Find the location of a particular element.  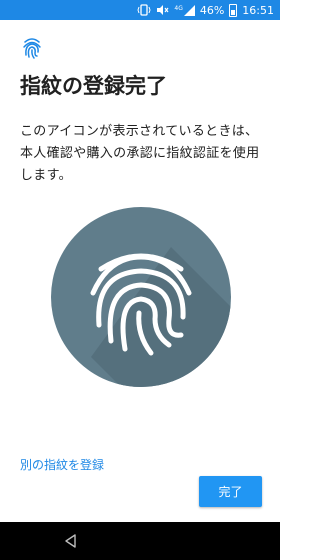

status-bar: 4G 46% 16:51 is located at coordinates (140, 10).